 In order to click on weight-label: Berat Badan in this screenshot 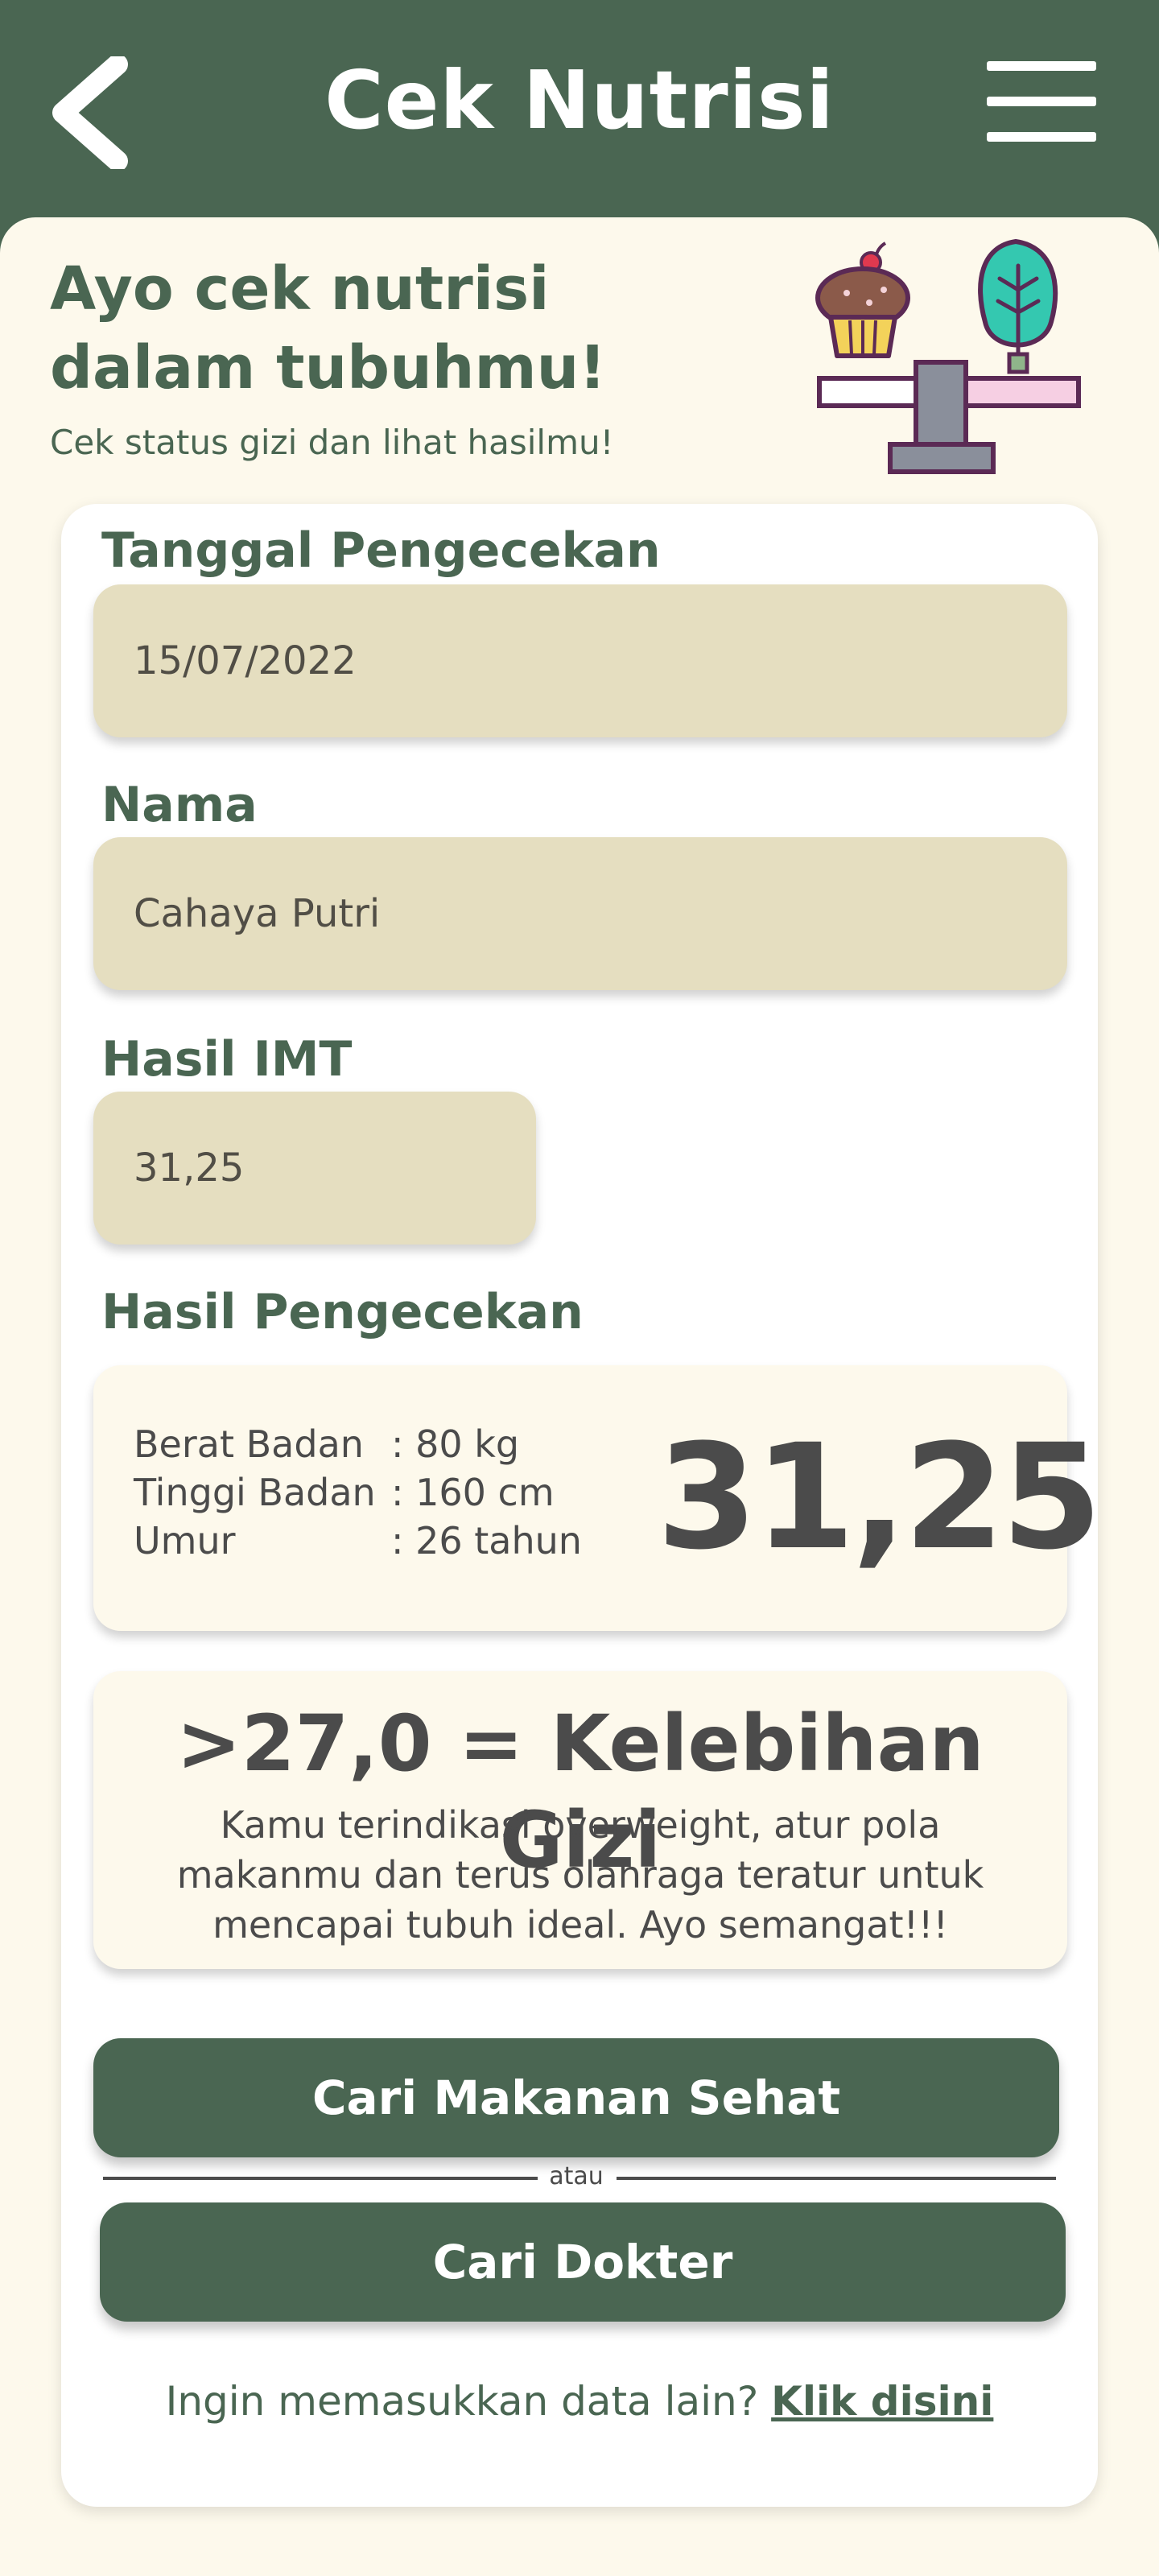, I will do `click(249, 1444)`.